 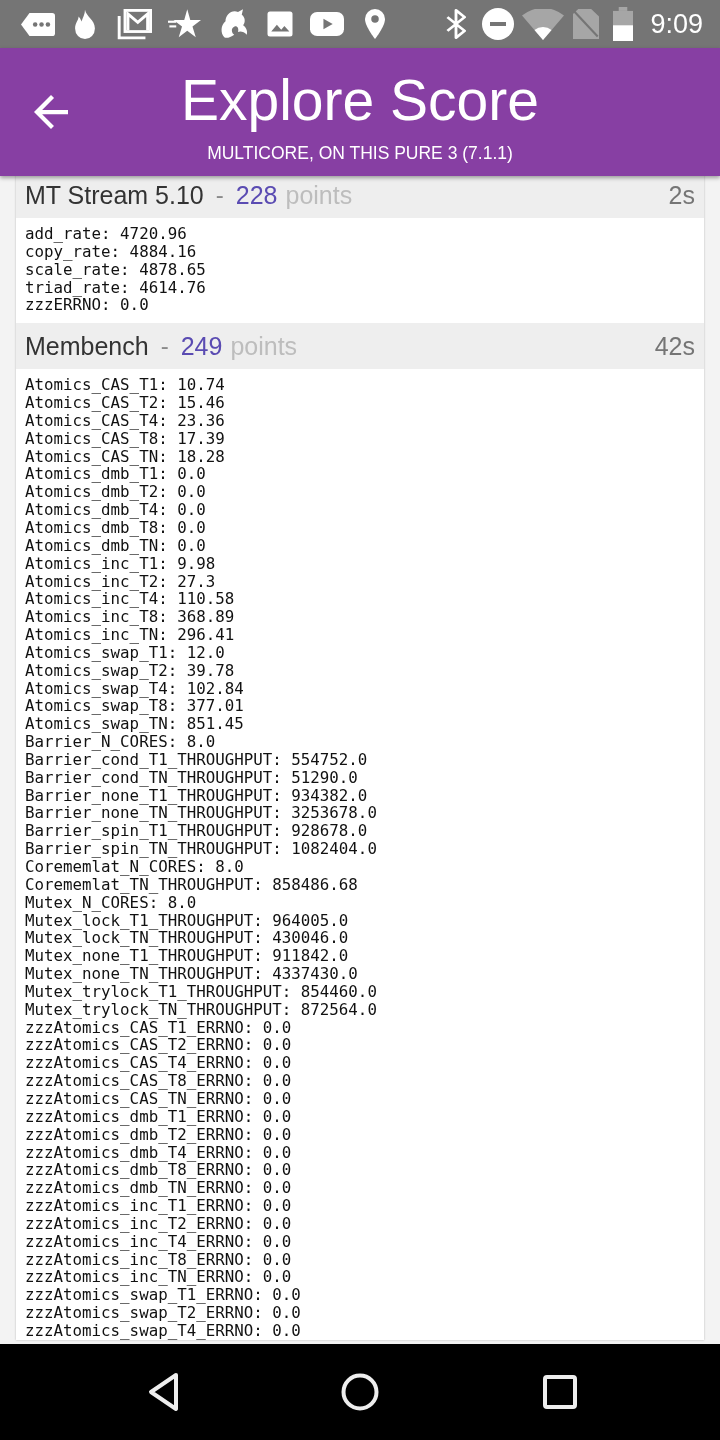 I want to click on result-line: zzzAtomics_dmb_T1_ERRNO: 0.0, so click(x=158, y=1116).